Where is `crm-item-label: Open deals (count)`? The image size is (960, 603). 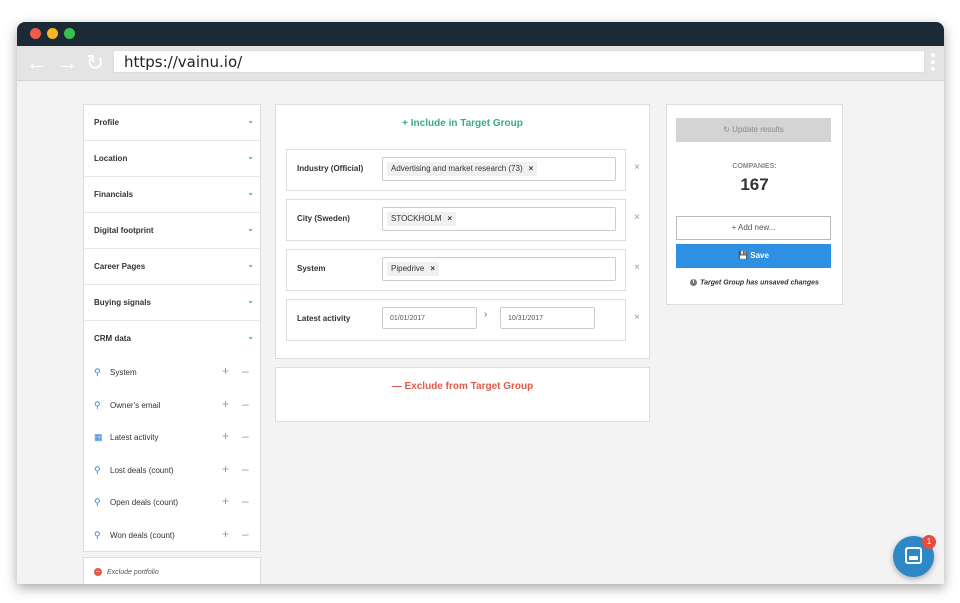 crm-item-label: Open deals (count) is located at coordinates (144, 502).